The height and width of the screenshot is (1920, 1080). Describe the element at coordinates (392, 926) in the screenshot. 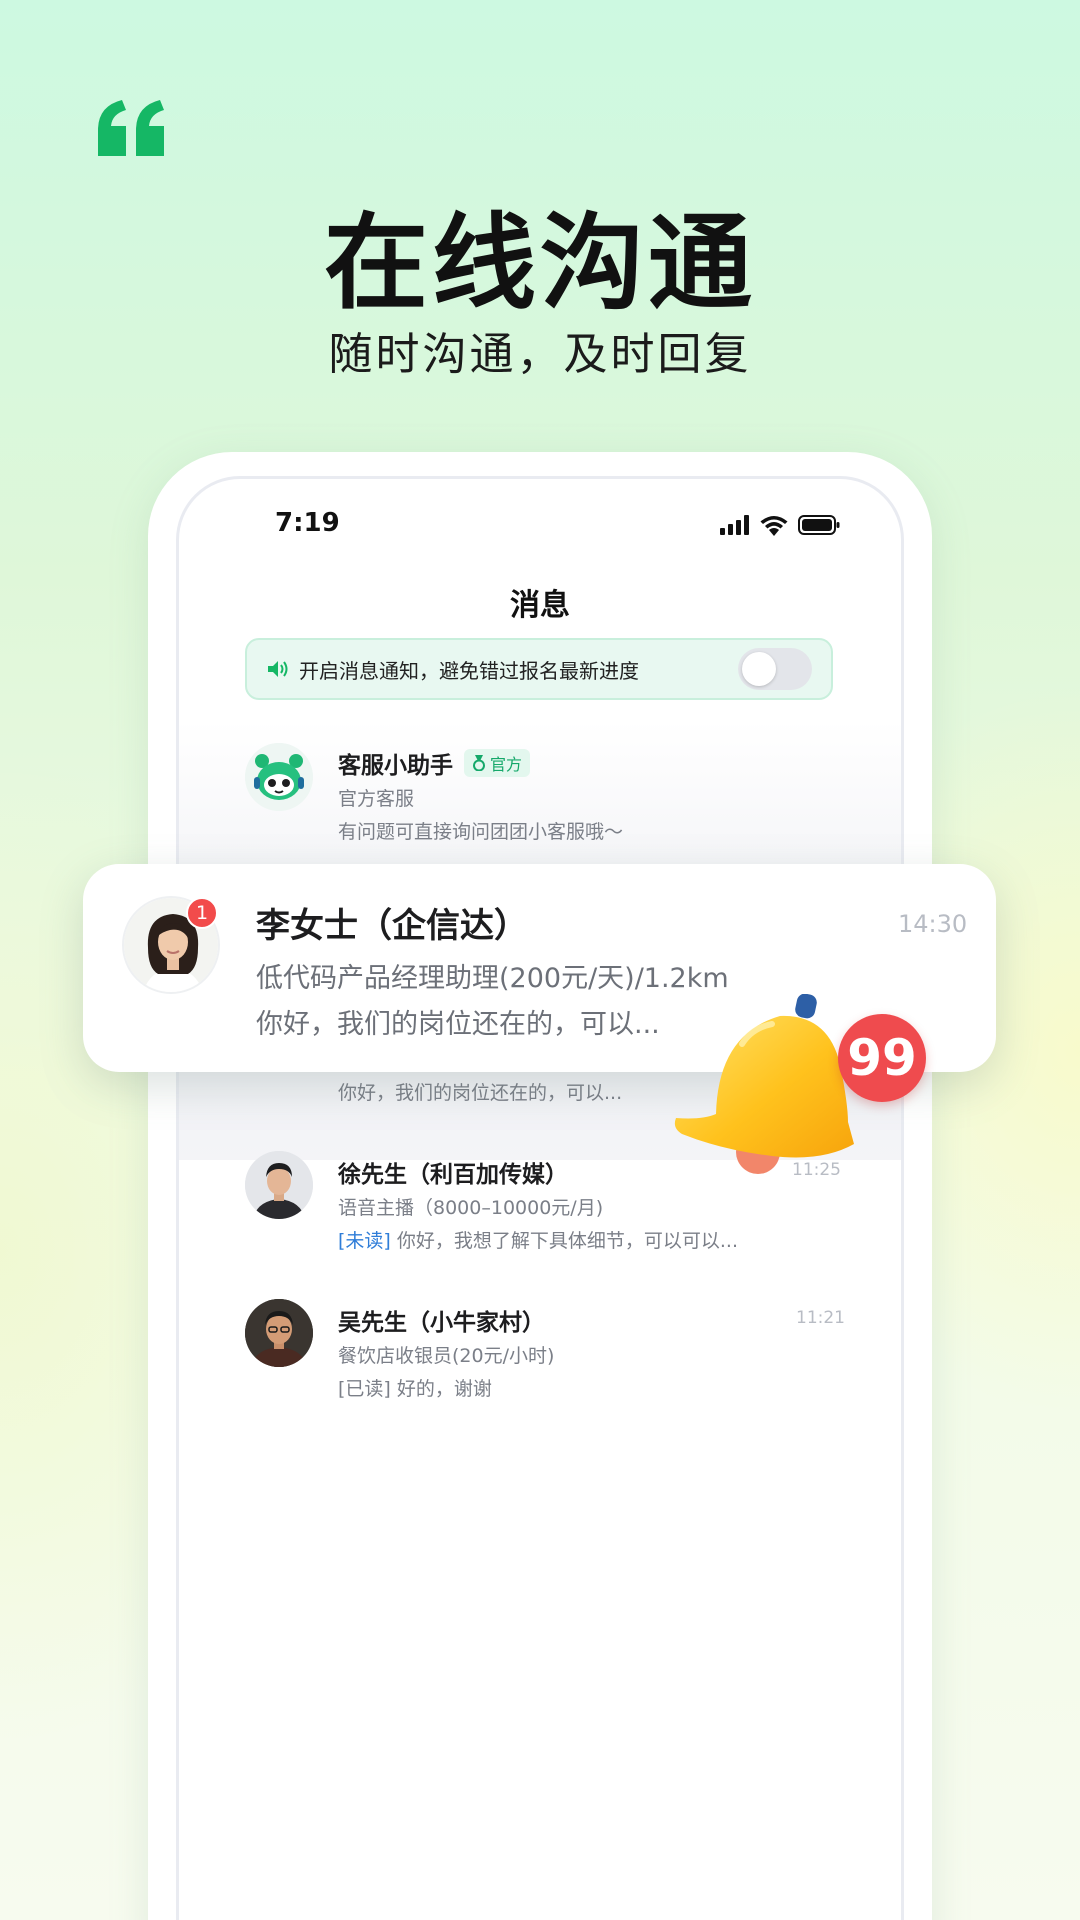

I see `popup-contact-name: 李女士（企信达）` at that location.